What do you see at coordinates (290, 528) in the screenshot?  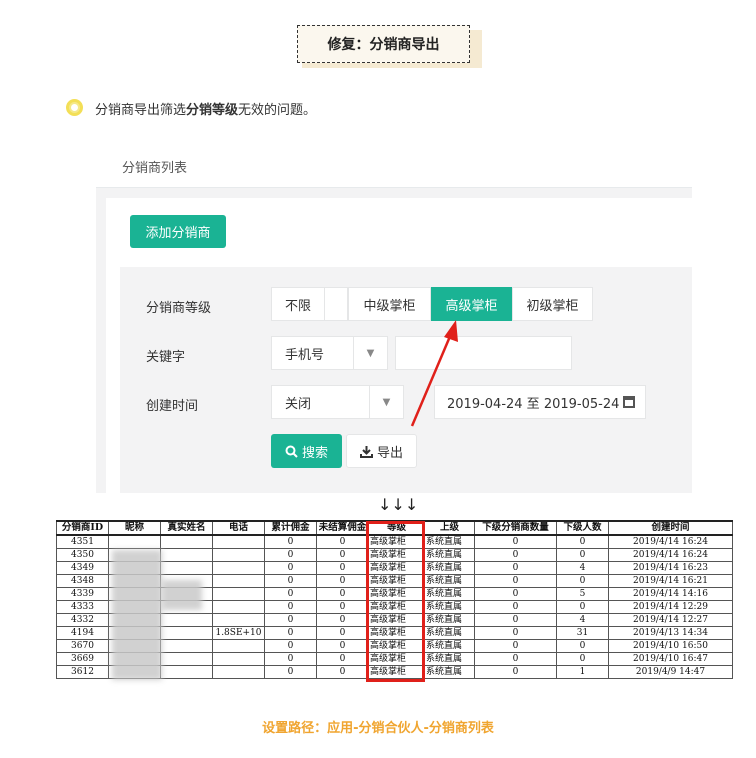 I see `sheet-header-cell: 累计佣金` at bounding box center [290, 528].